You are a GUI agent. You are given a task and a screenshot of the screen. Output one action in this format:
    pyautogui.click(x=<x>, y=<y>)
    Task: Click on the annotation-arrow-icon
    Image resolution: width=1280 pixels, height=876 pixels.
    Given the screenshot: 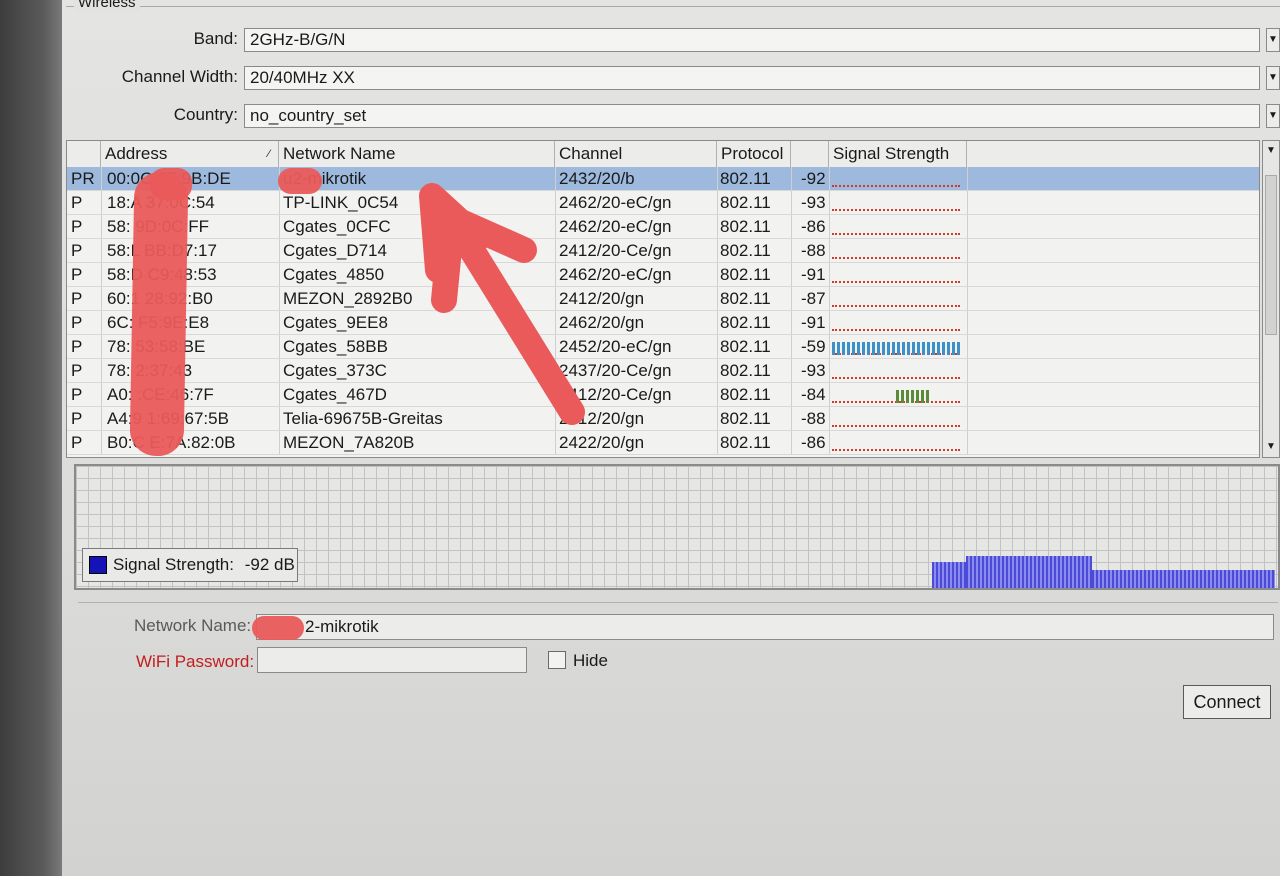 What is the action you would take?
    pyautogui.click(x=502, y=304)
    